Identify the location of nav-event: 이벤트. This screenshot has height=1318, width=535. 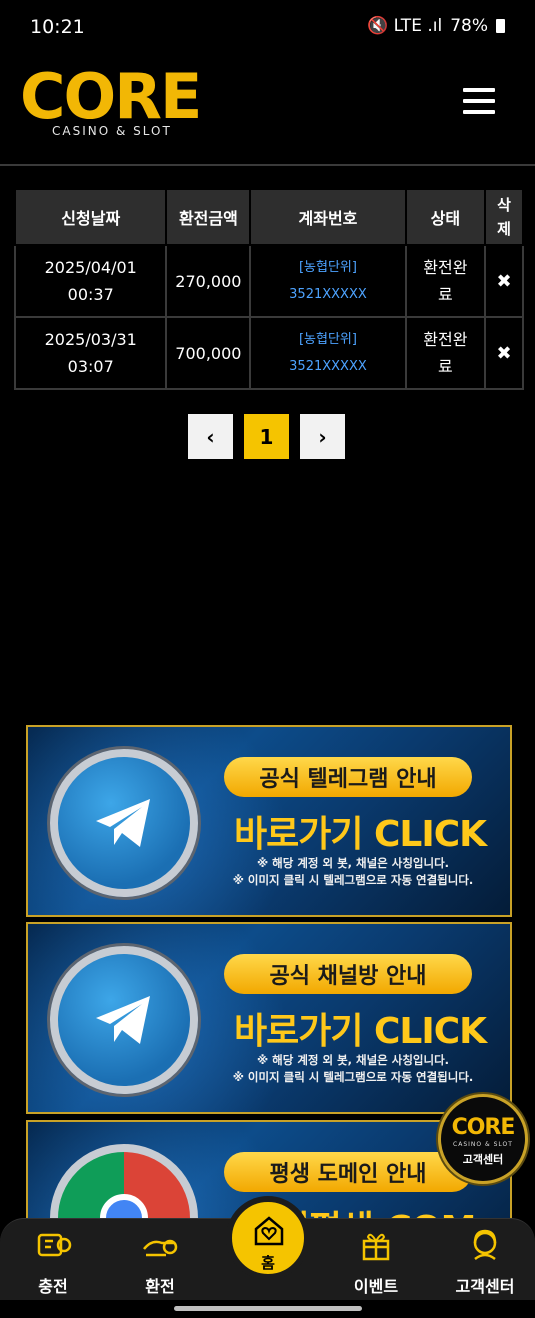
(376, 1261).